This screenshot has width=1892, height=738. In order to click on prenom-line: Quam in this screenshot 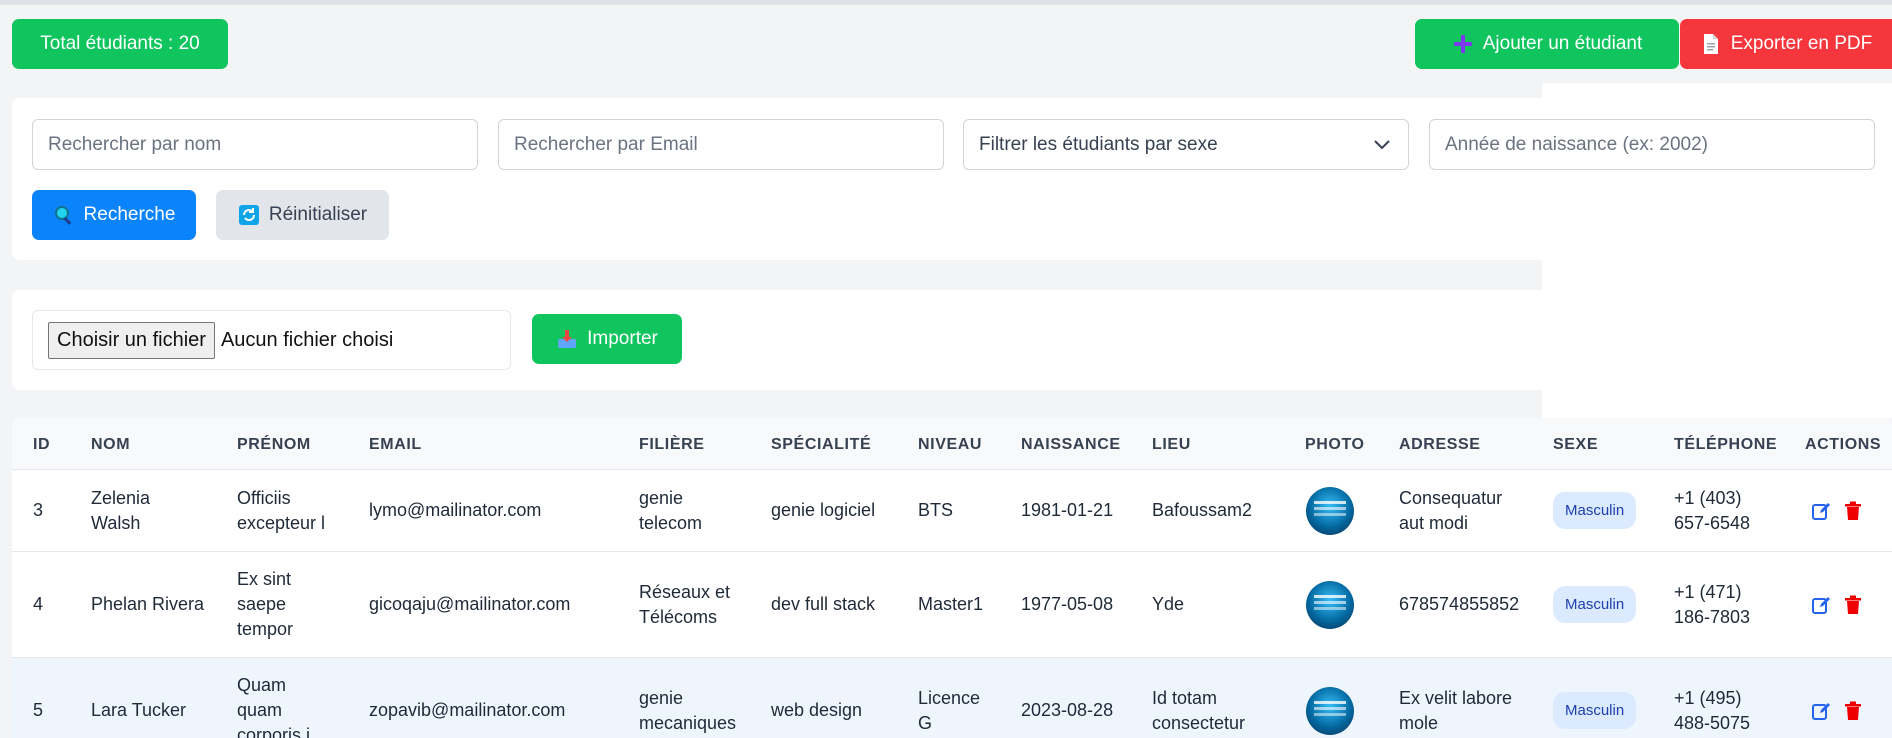, I will do `click(262, 685)`.